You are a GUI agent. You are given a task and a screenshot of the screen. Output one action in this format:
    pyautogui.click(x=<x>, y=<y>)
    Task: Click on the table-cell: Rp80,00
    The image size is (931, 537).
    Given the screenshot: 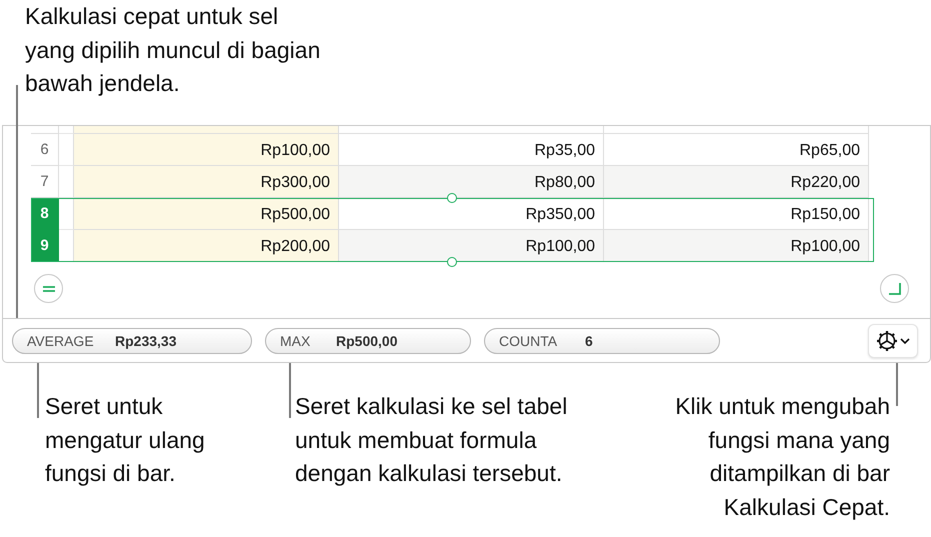 What is the action you would take?
    pyautogui.click(x=471, y=182)
    